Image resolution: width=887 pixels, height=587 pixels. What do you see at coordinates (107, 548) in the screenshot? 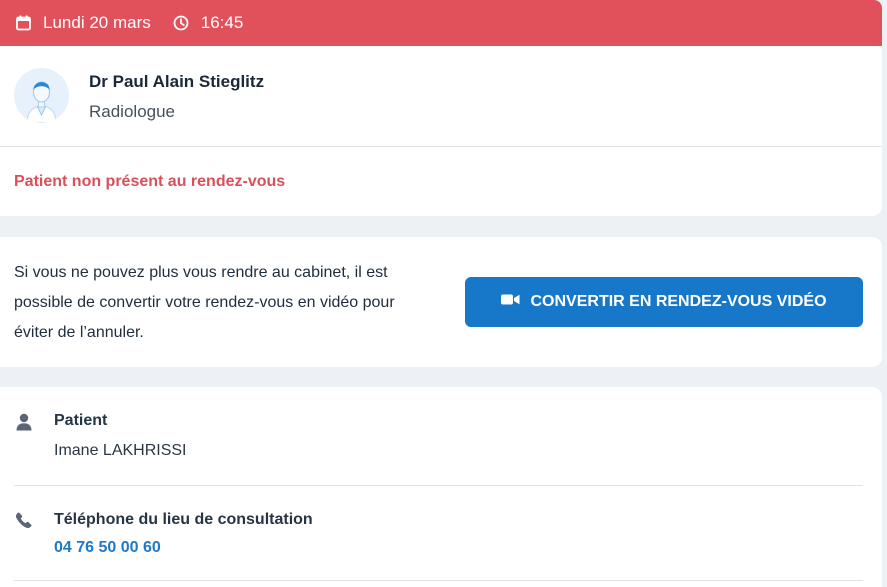
I see `phone-number-link: 04 76 50 00 60` at bounding box center [107, 548].